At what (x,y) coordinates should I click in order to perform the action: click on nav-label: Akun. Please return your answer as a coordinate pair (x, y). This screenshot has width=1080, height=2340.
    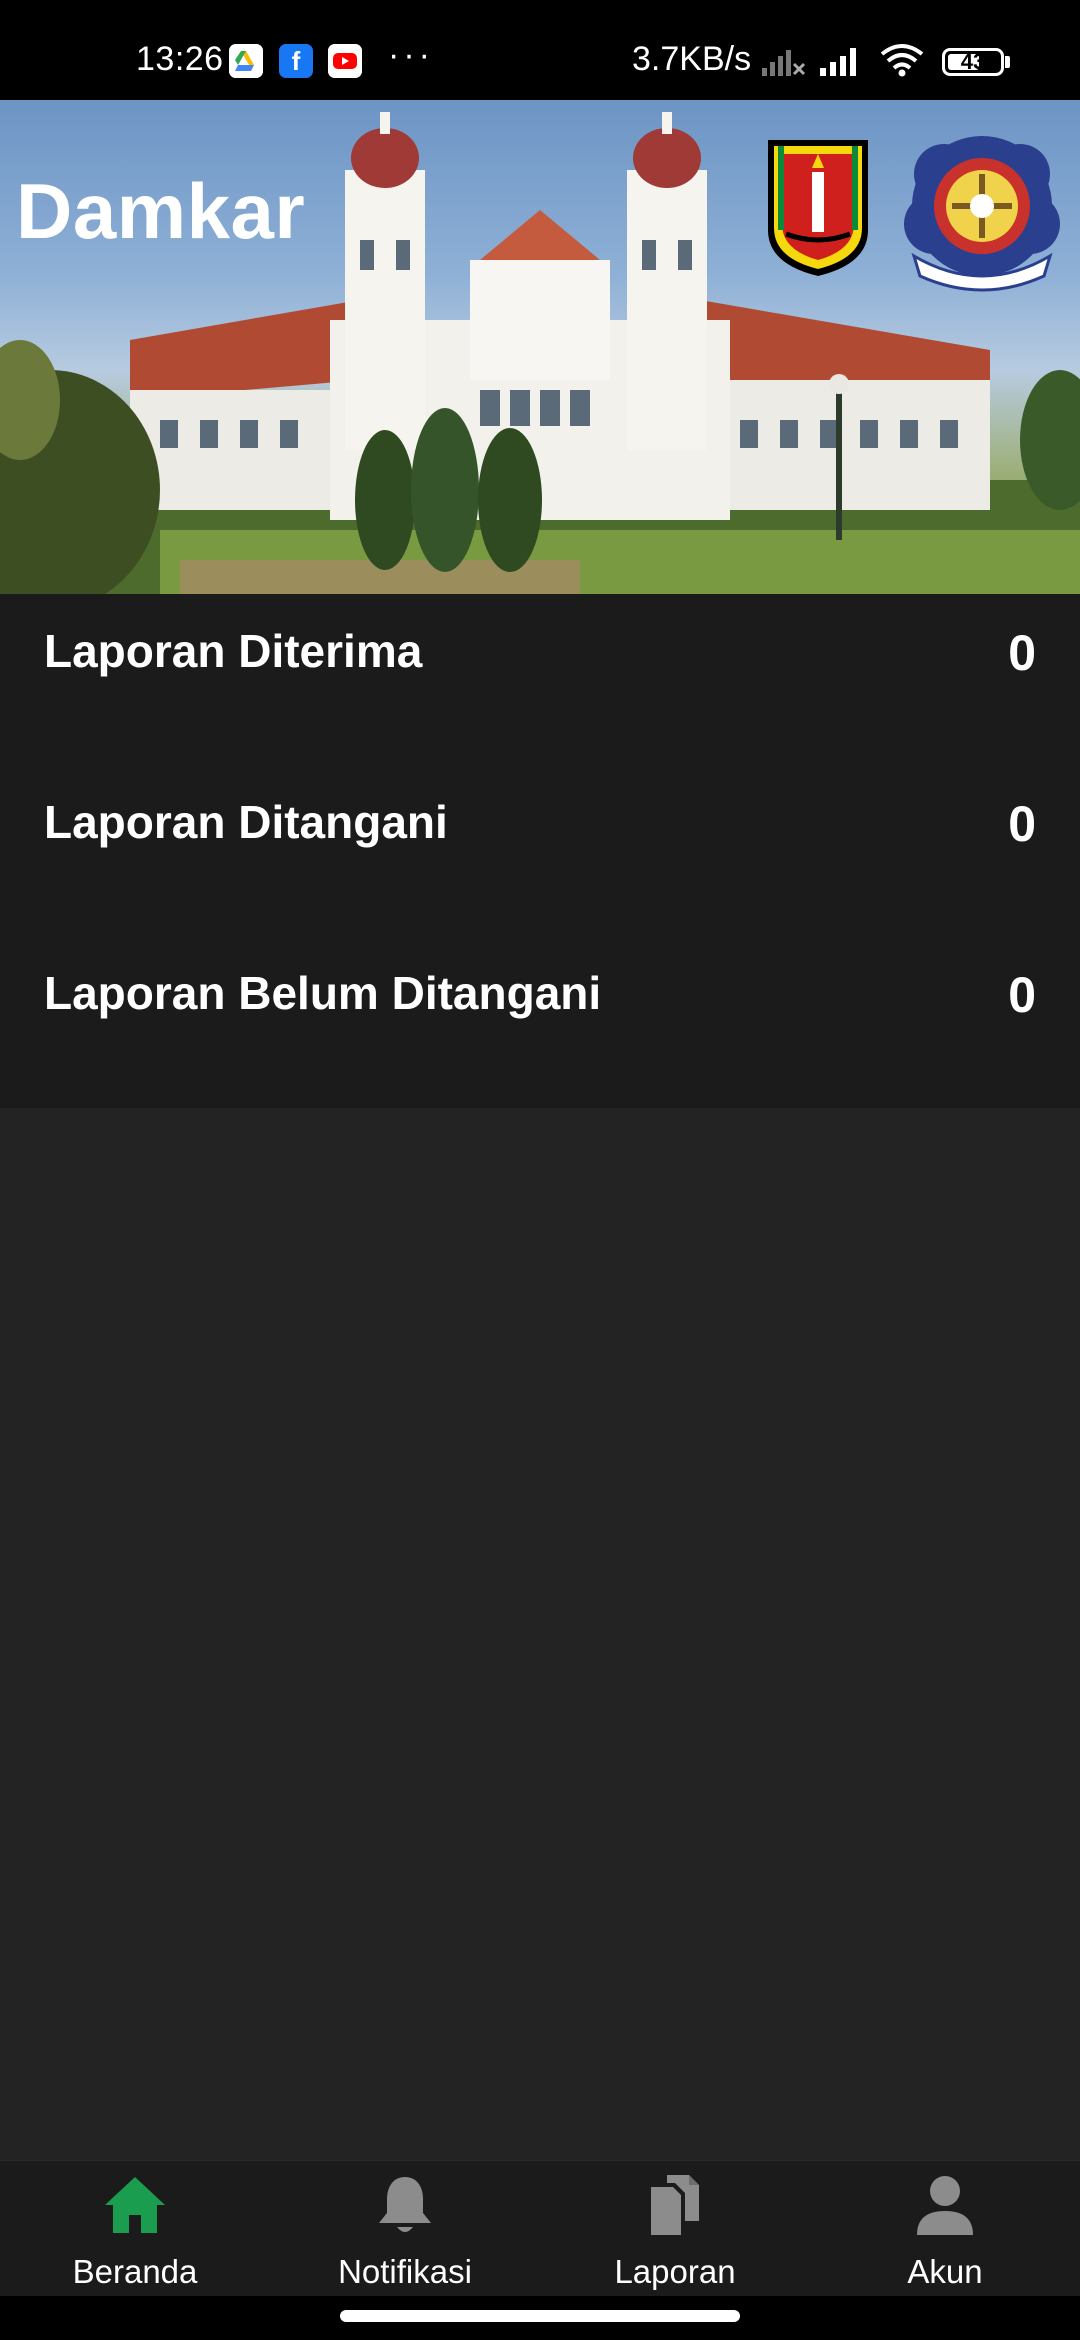
    Looking at the image, I should click on (945, 2271).